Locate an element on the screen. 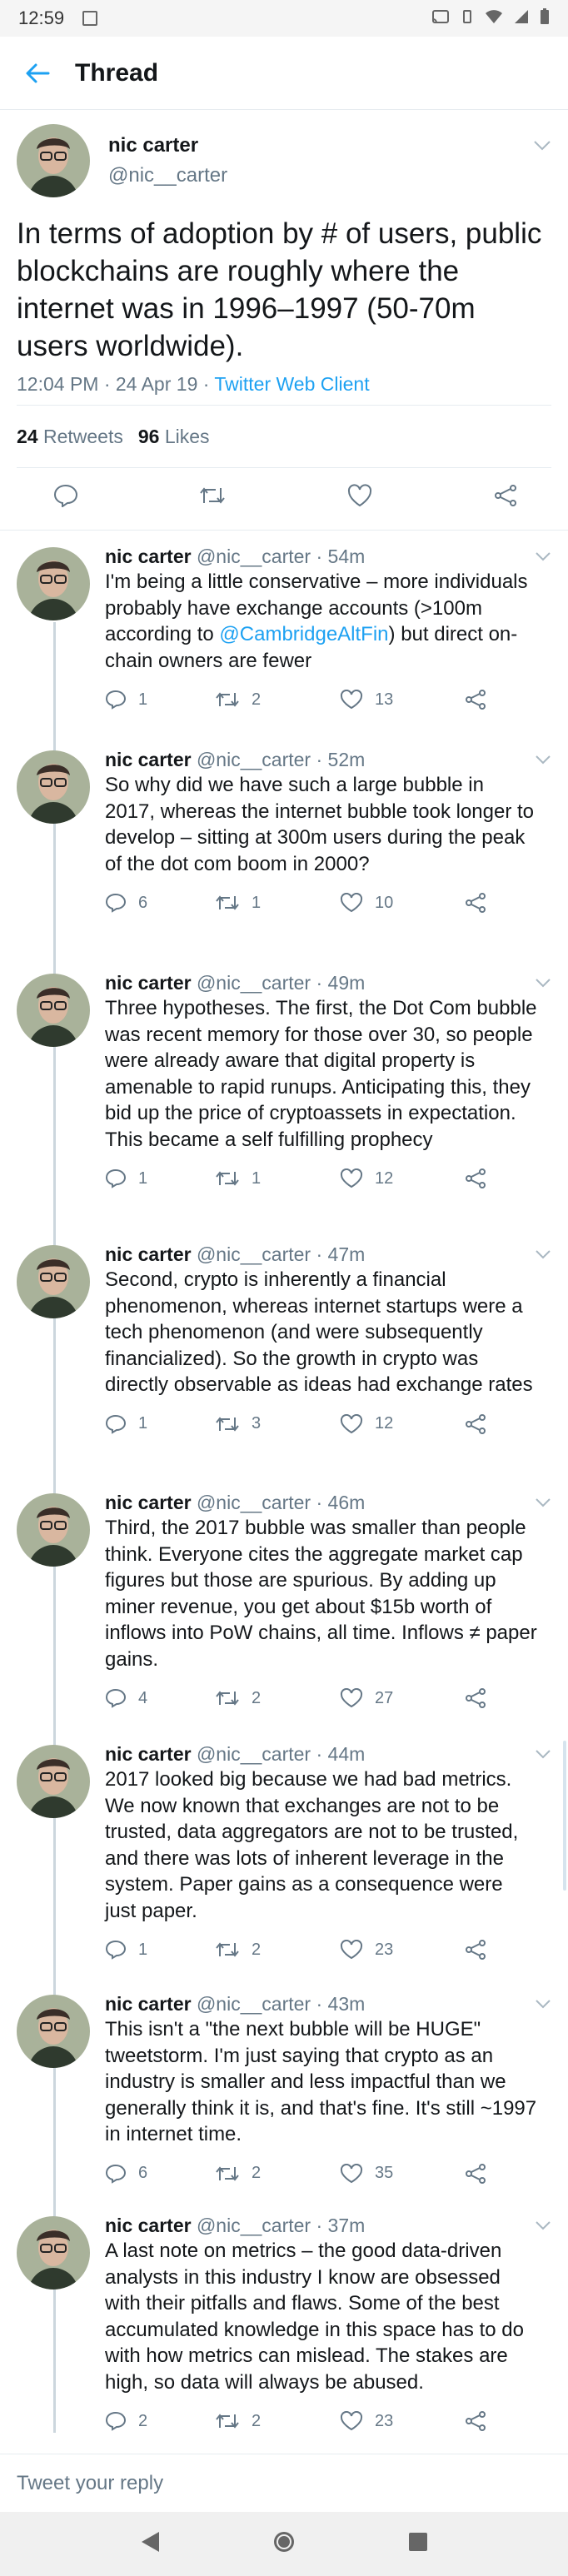 The width and height of the screenshot is (568, 2576). retweet-count: 2 is located at coordinates (257, 1949).